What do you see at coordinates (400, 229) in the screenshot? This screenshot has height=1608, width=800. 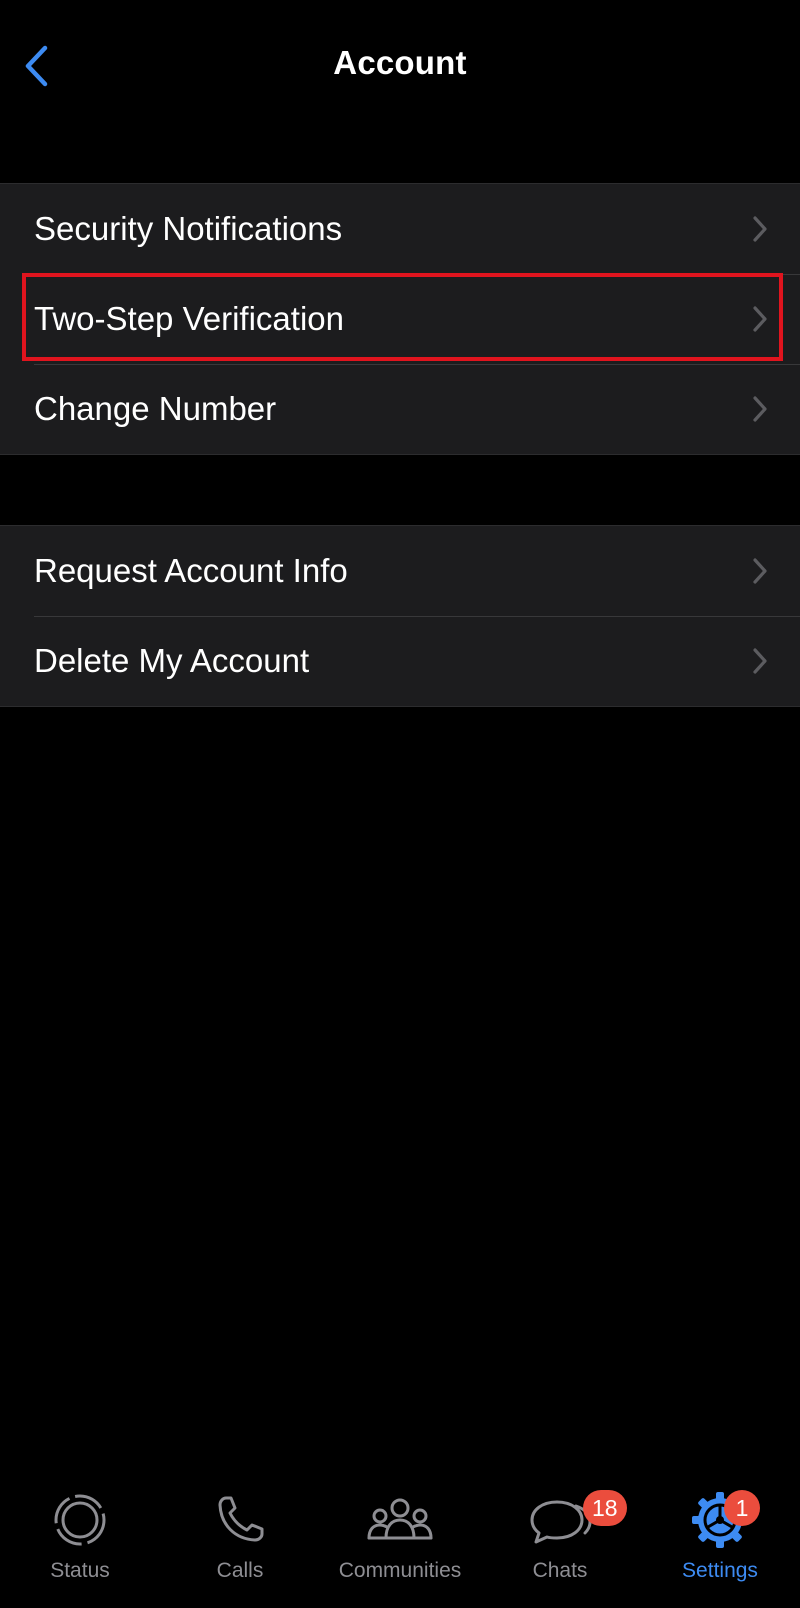 I see `security-notifications-row: Security Notifications` at bounding box center [400, 229].